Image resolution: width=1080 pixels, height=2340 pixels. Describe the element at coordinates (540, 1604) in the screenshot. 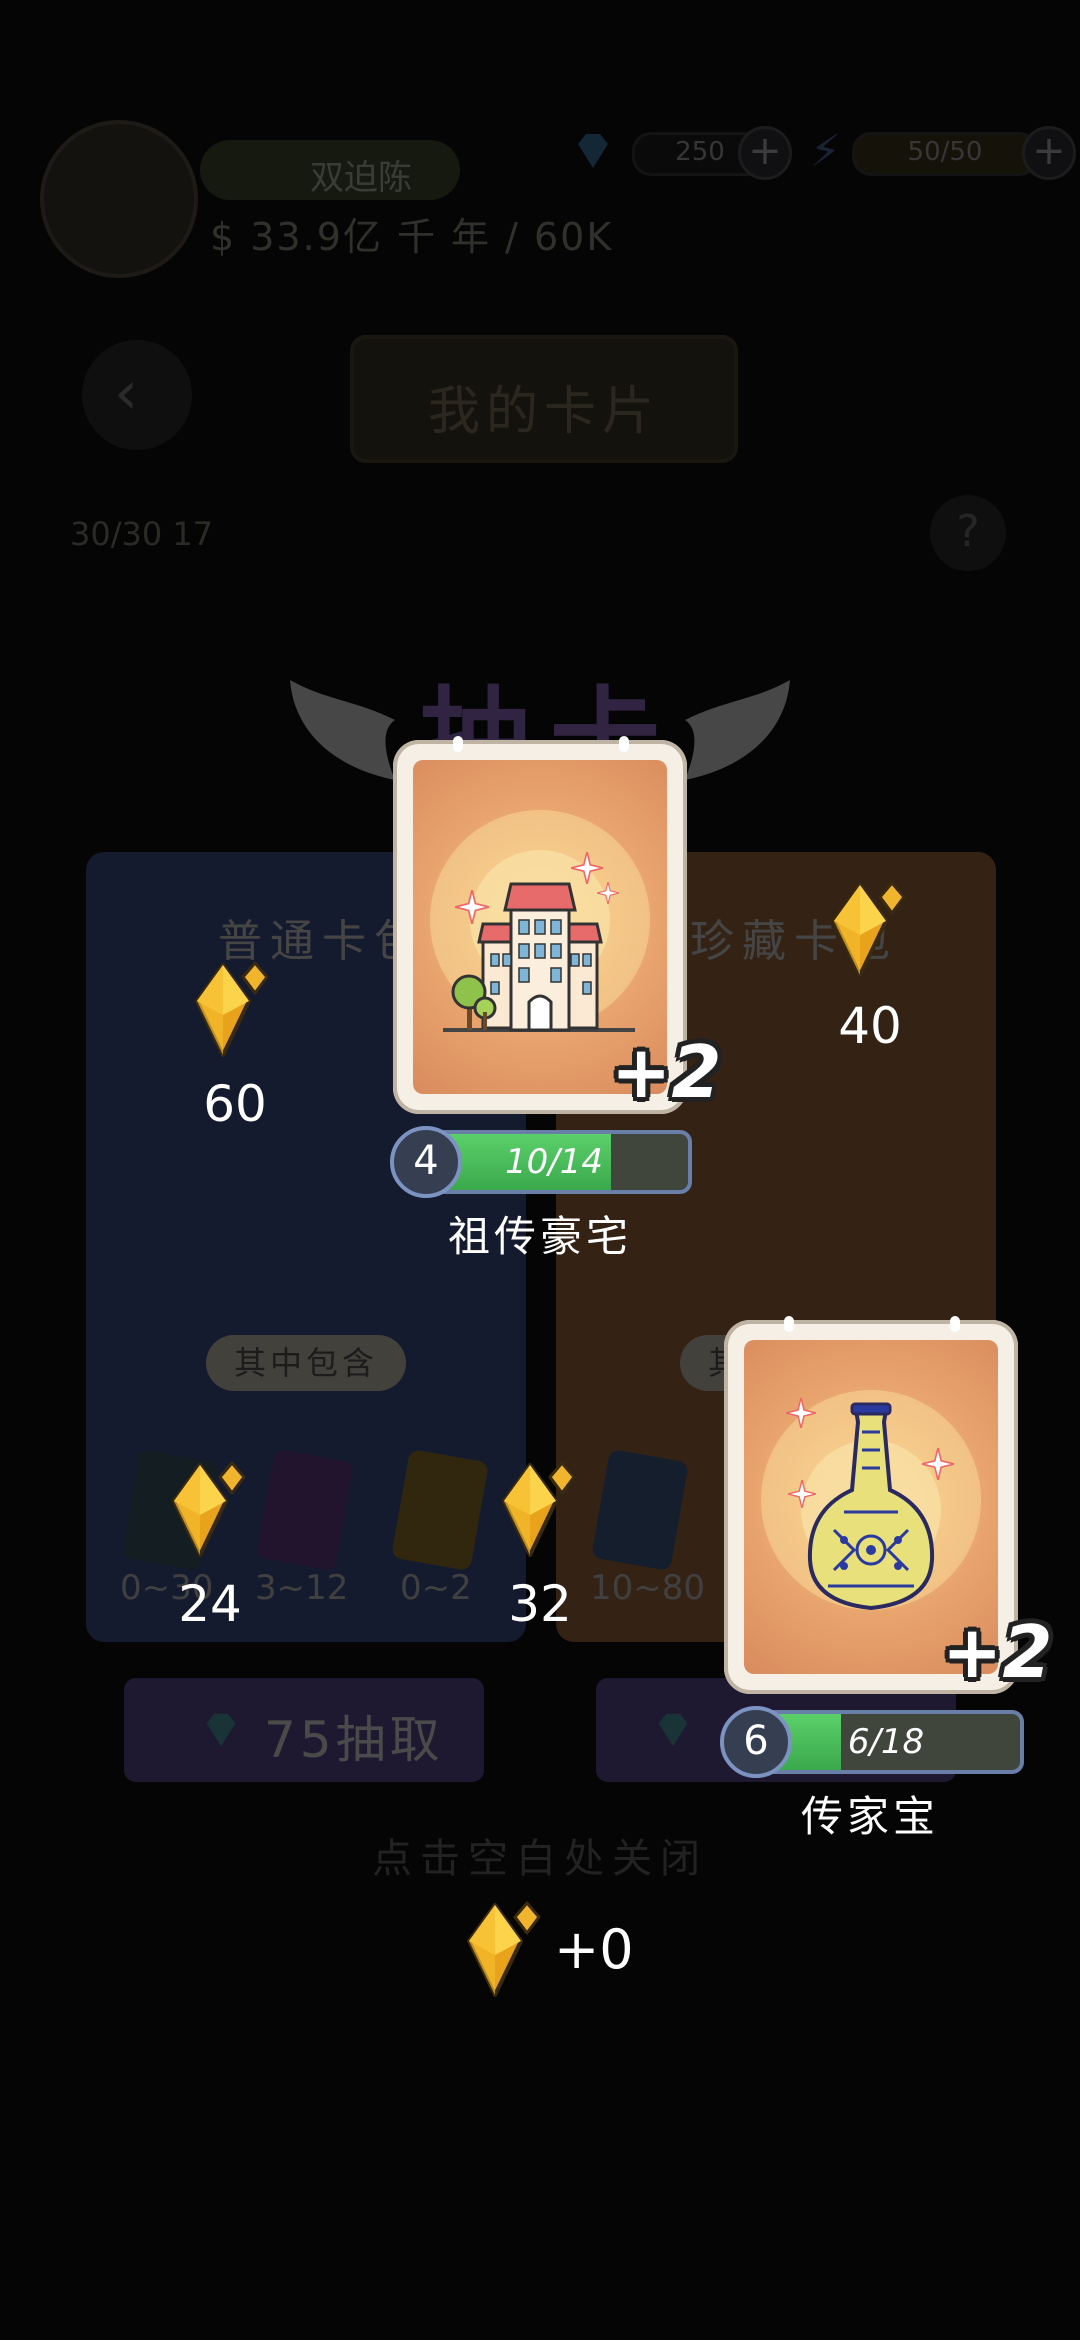

I see `card-gem-count: 32` at that location.